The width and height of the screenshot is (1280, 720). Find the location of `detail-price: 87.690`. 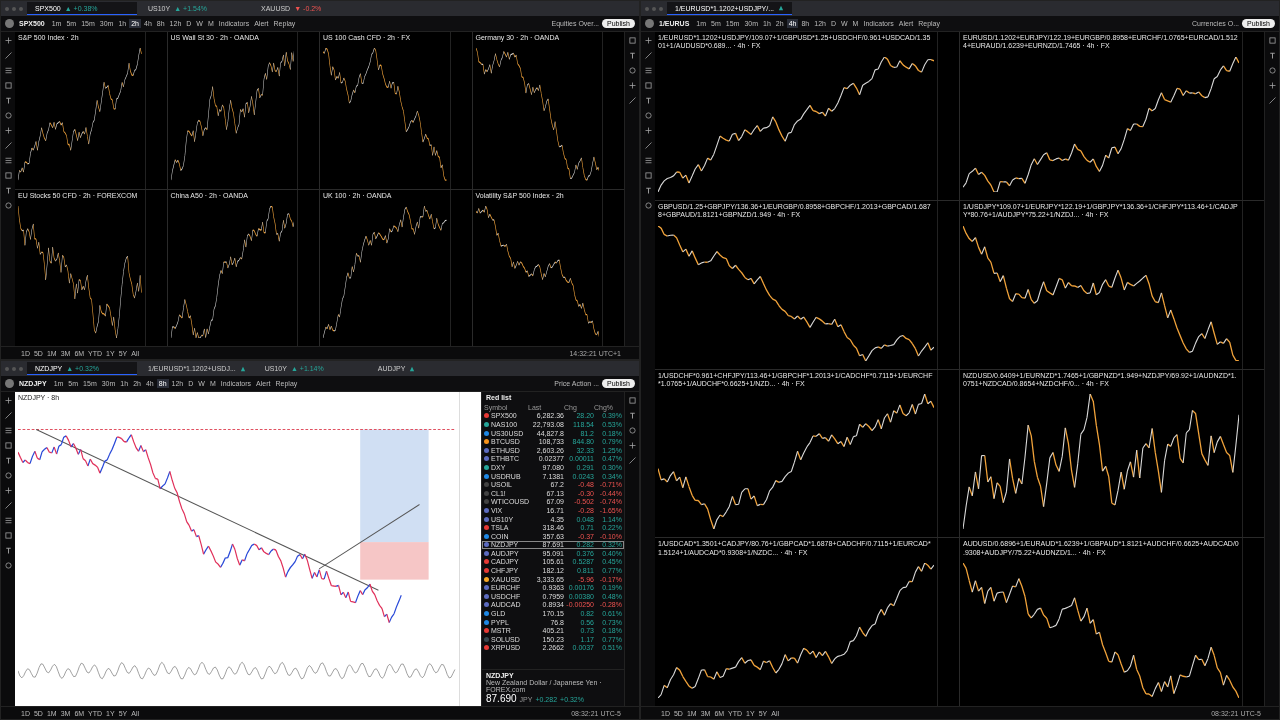

detail-price: 87.690 is located at coordinates (501, 698).